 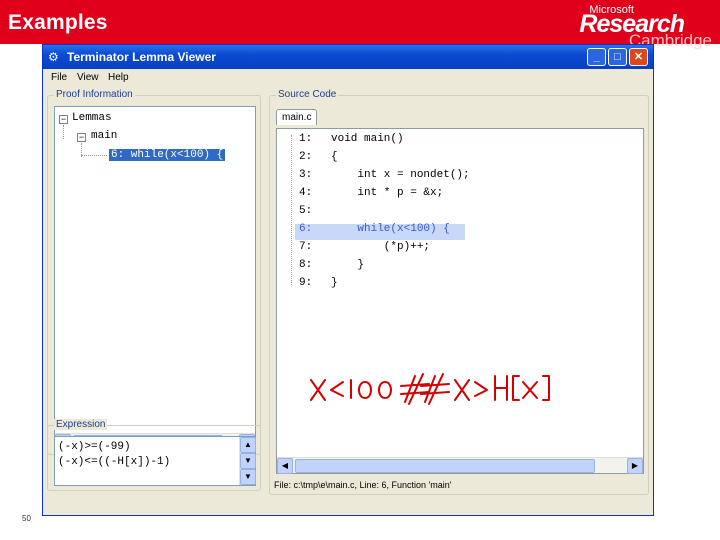 What do you see at coordinates (63, 119) in the screenshot?
I see `collapse-lemmas-icon: −` at bounding box center [63, 119].